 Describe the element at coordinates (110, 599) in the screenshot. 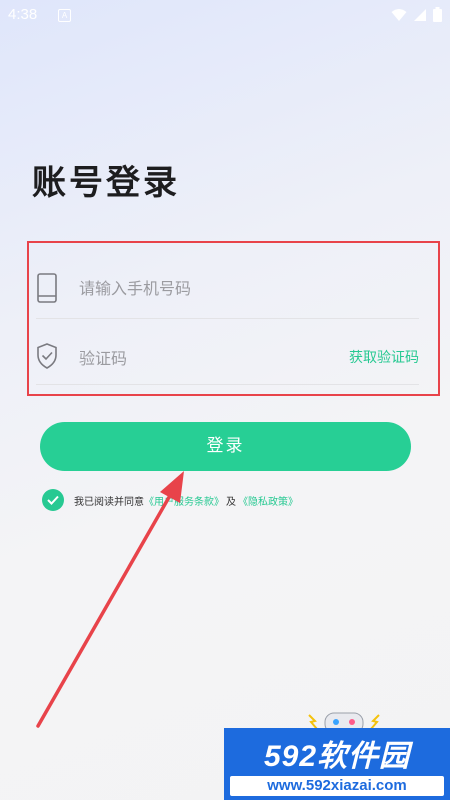

I see `annotation-arrow` at that location.